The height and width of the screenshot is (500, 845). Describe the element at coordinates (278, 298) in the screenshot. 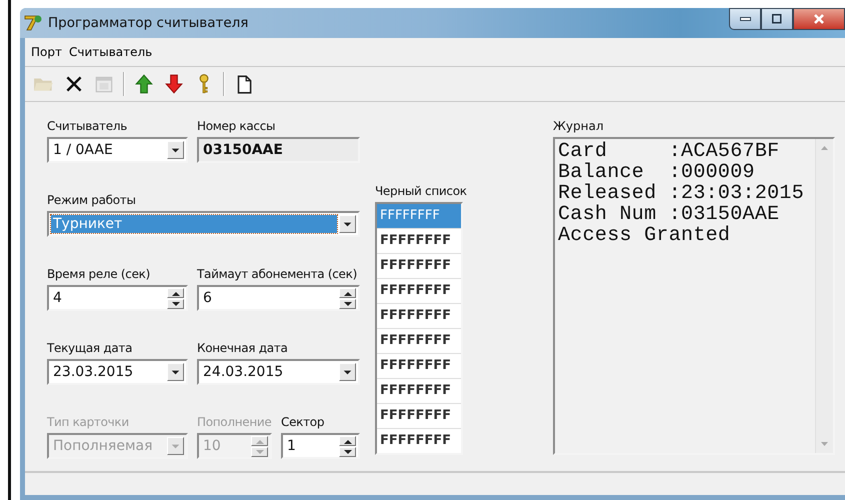

I see `spin-field: 6` at that location.